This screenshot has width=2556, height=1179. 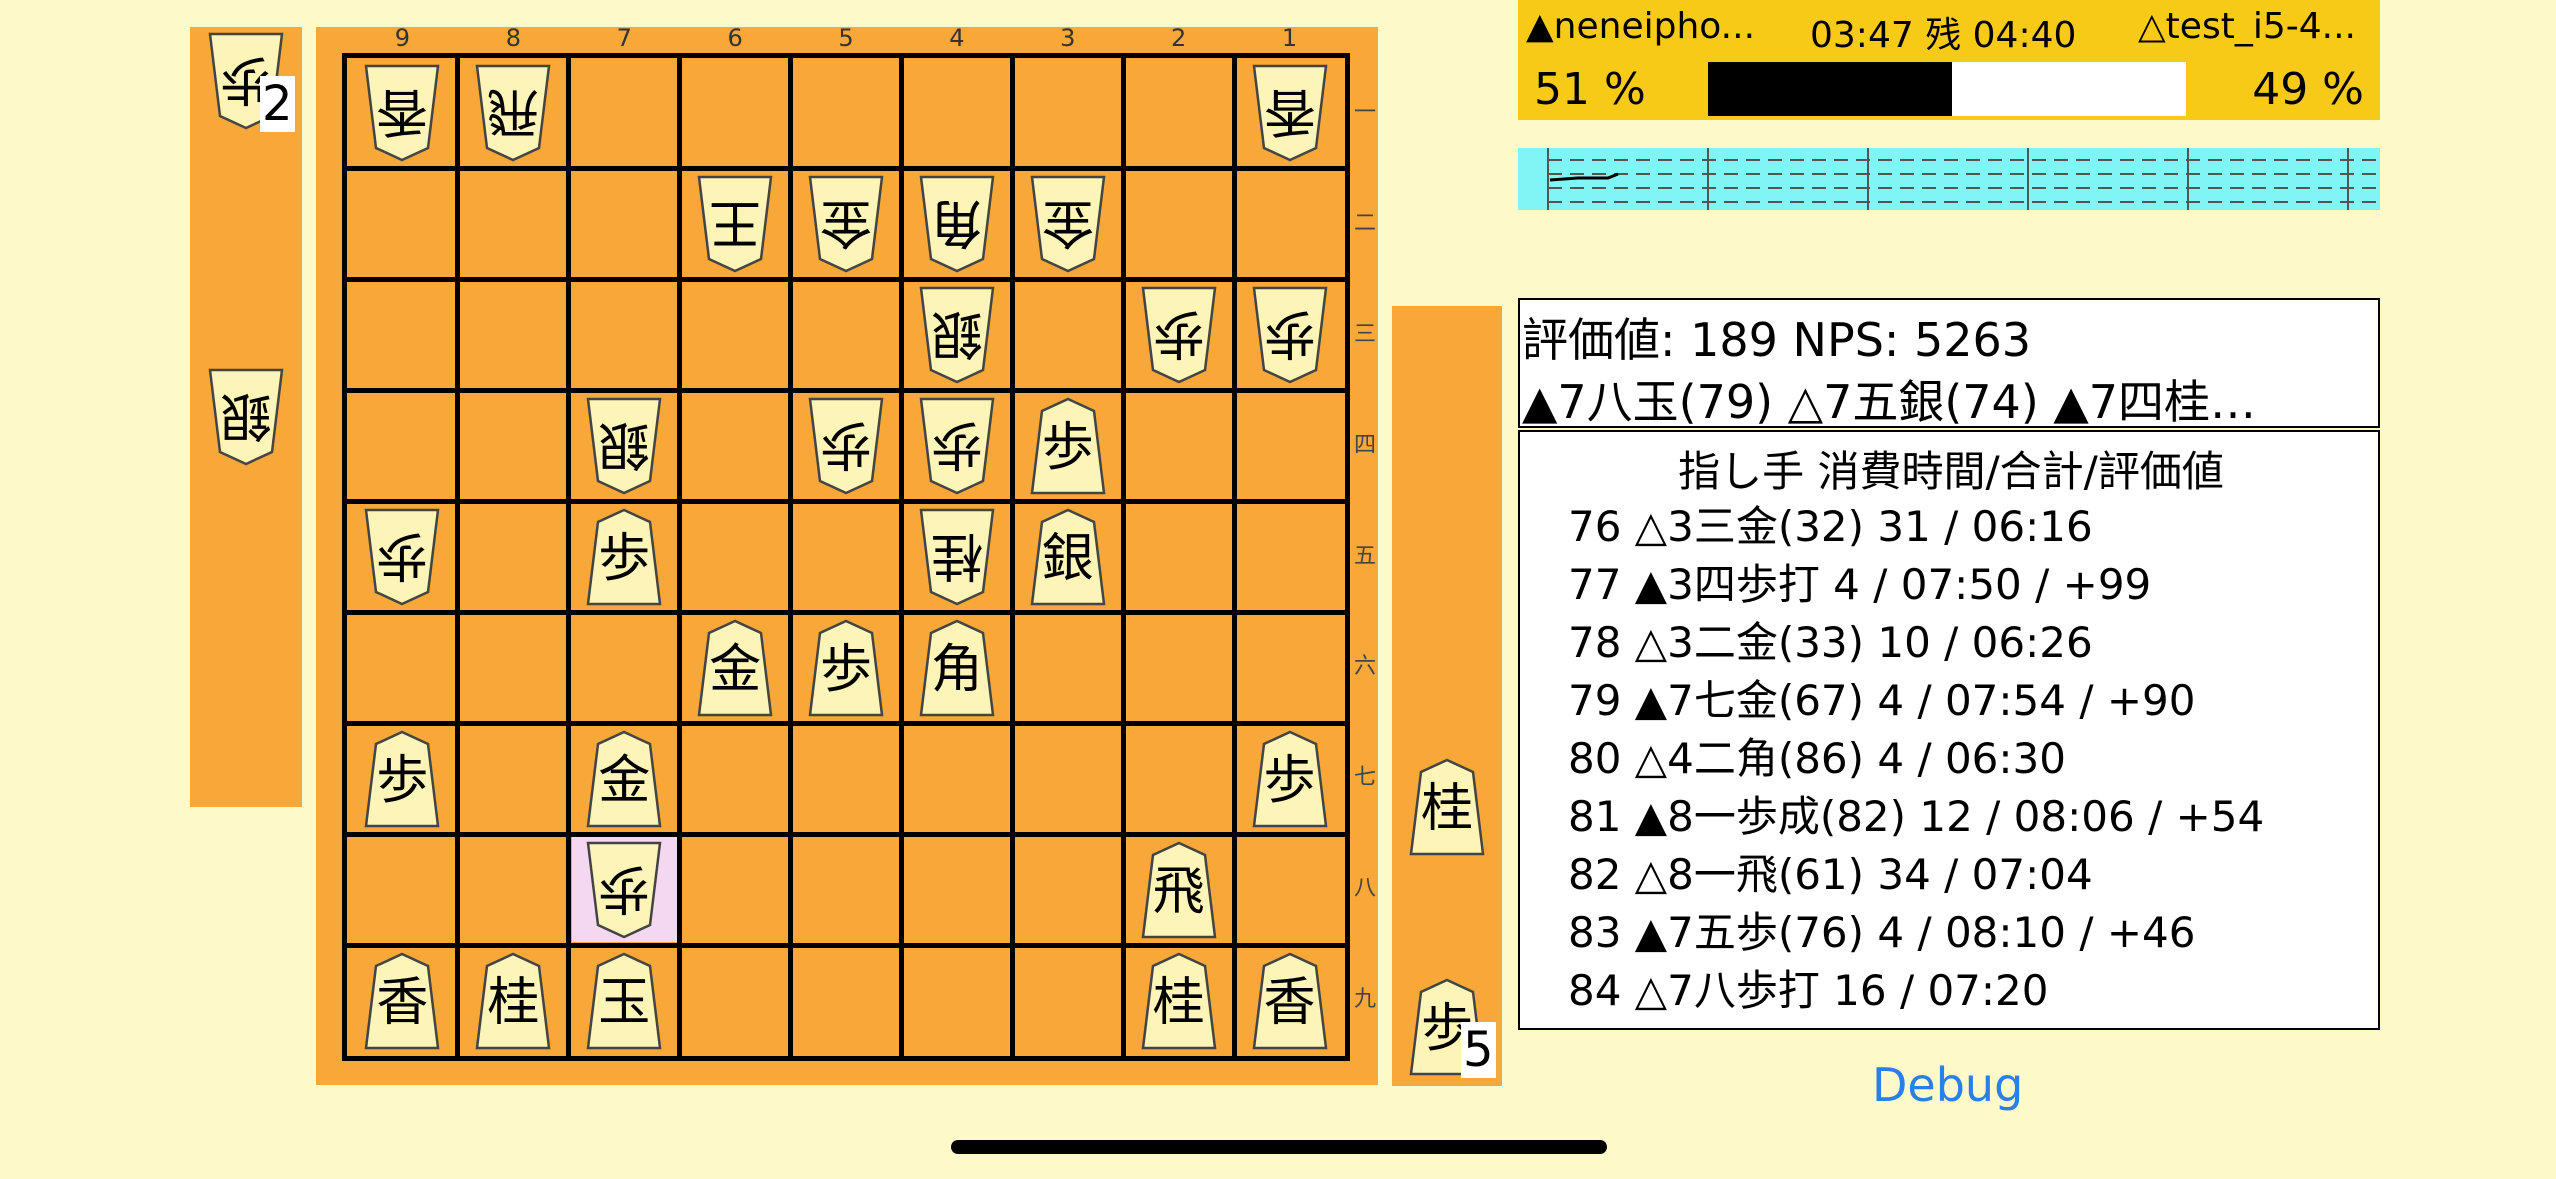 What do you see at coordinates (1478, 1050) in the screenshot?
I see `hand-piece-count: 5` at bounding box center [1478, 1050].